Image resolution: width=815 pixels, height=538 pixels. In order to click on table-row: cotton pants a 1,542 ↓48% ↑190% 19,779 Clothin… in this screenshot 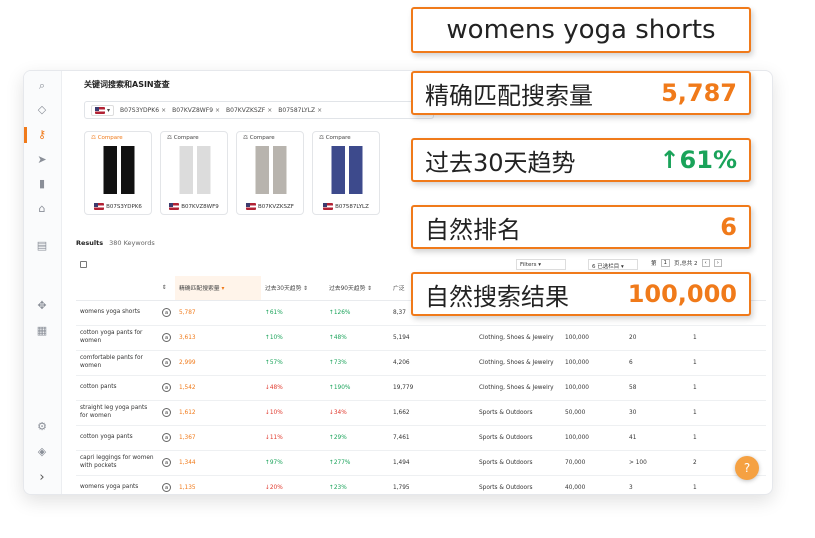, I will do `click(421, 388)`.